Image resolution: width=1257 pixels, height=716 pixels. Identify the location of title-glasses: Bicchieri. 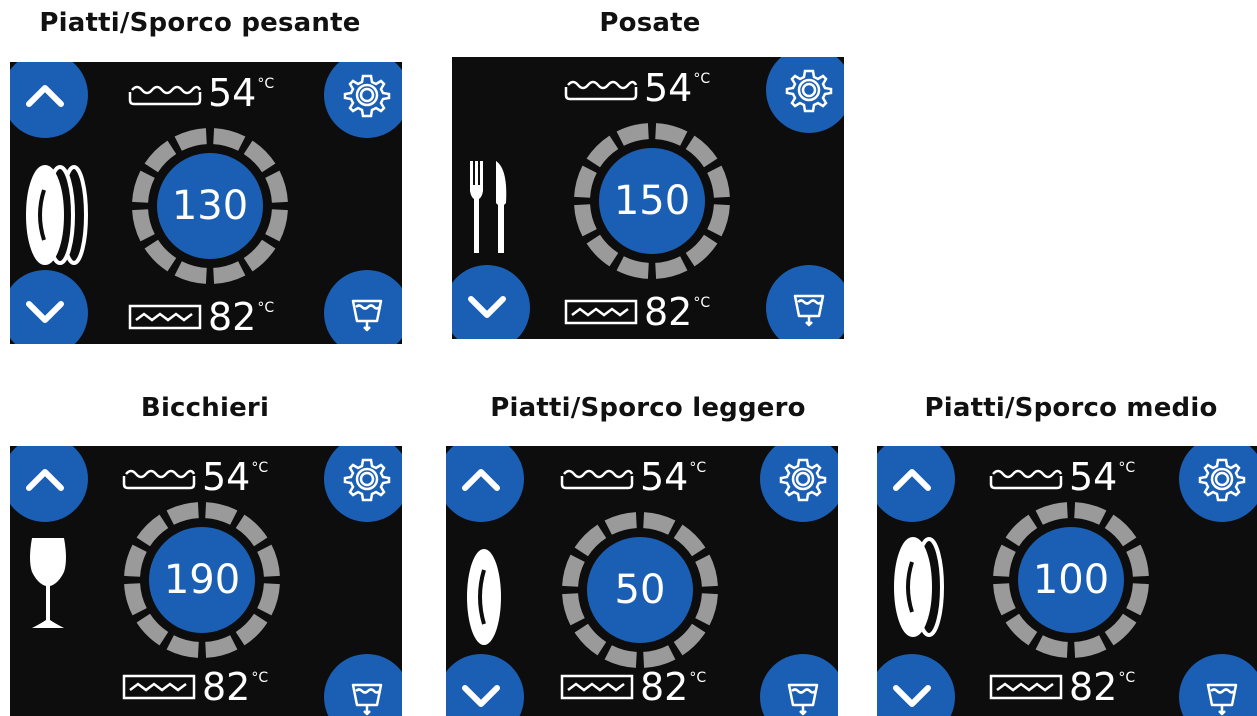
(205, 408).